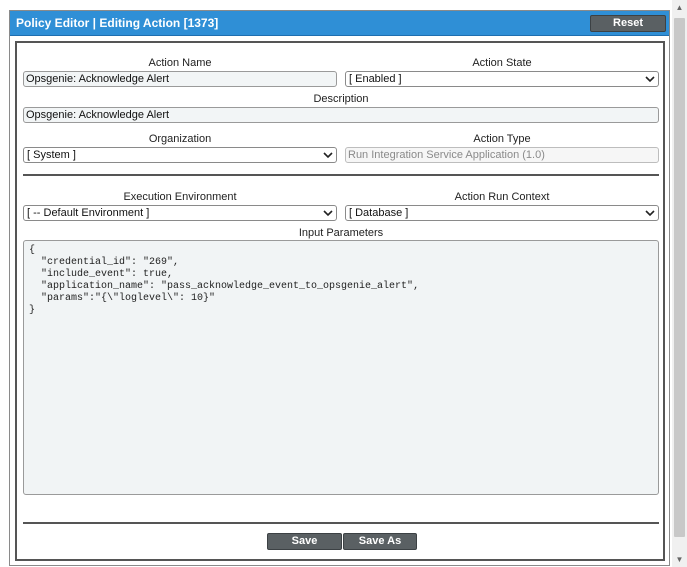  I want to click on action-state-value: [ Enabled ], so click(375, 79).